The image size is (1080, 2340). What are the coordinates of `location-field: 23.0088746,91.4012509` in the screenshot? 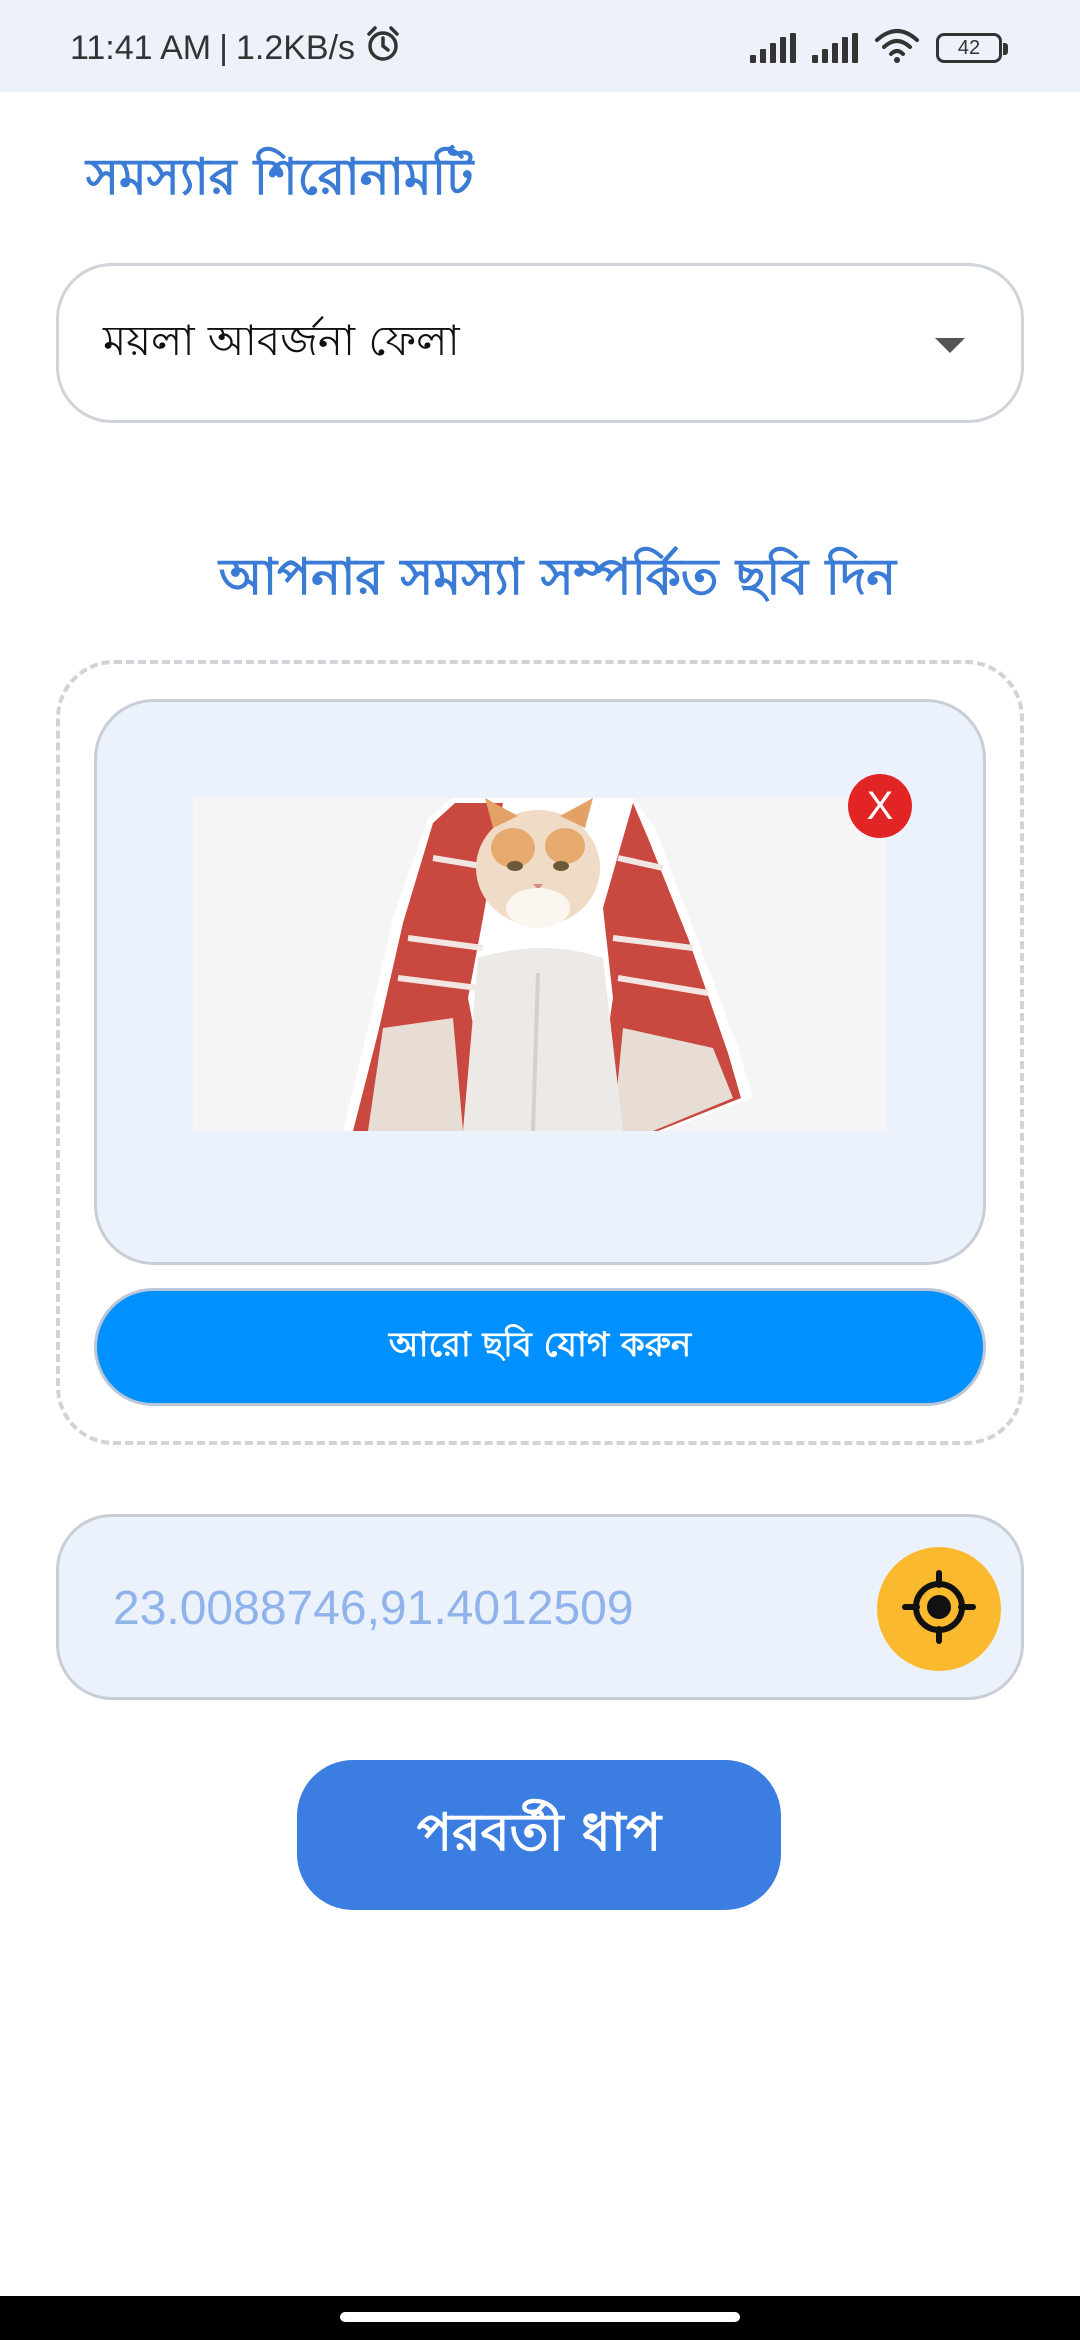 It's located at (540, 1607).